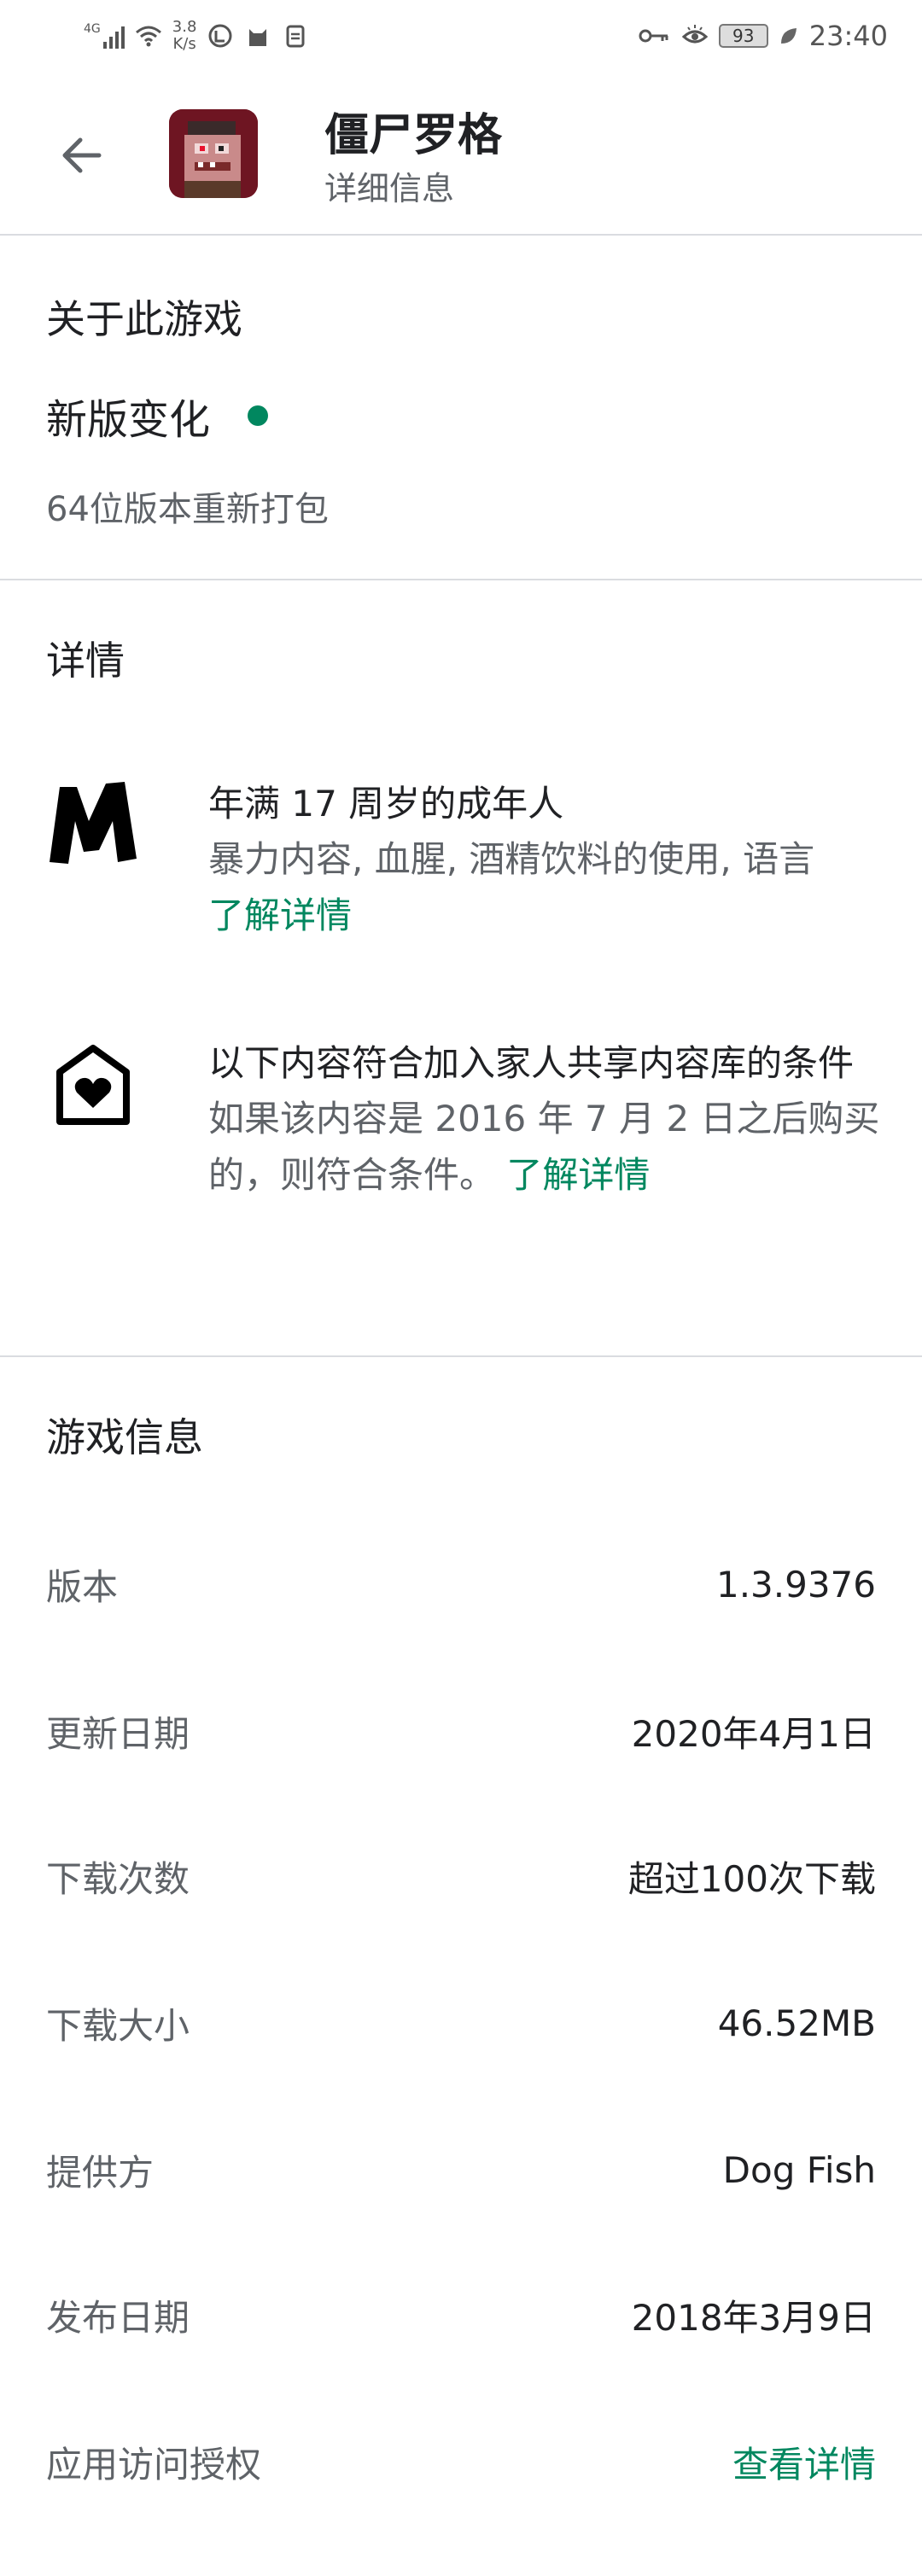 This screenshot has width=922, height=2576. I want to click on info-row-provider: 提供方 Dog Fish, so click(461, 2170).